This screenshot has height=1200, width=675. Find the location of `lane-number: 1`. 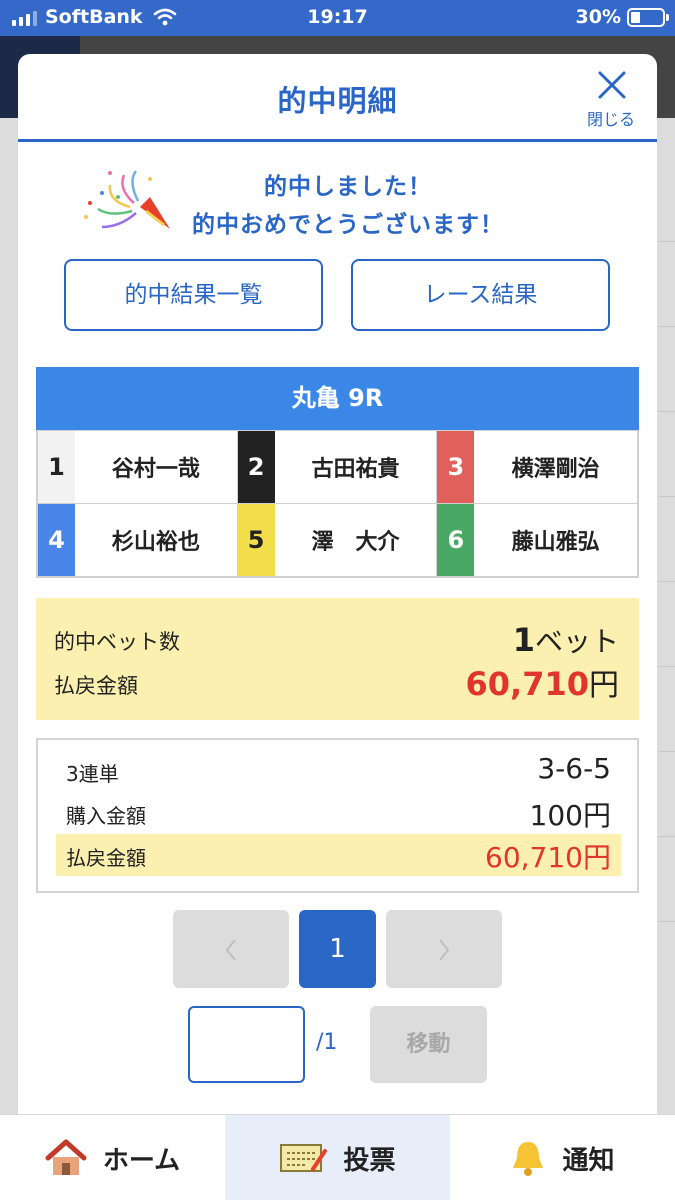

lane-number: 1 is located at coordinates (56, 467).